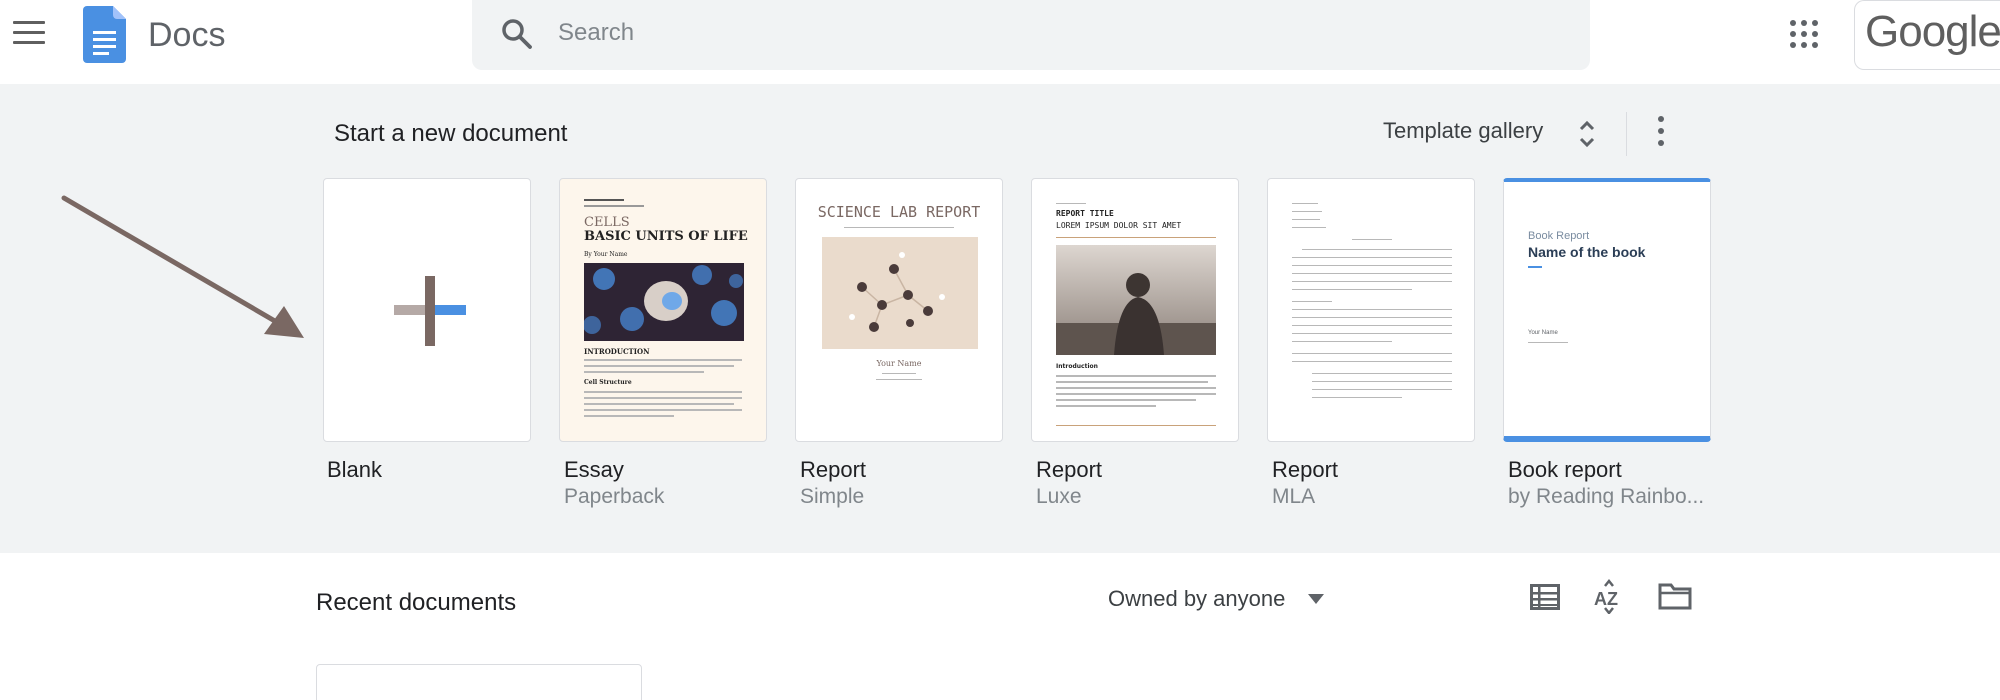 The image size is (2000, 700). I want to click on svg-text: AZ, so click(1606, 599).